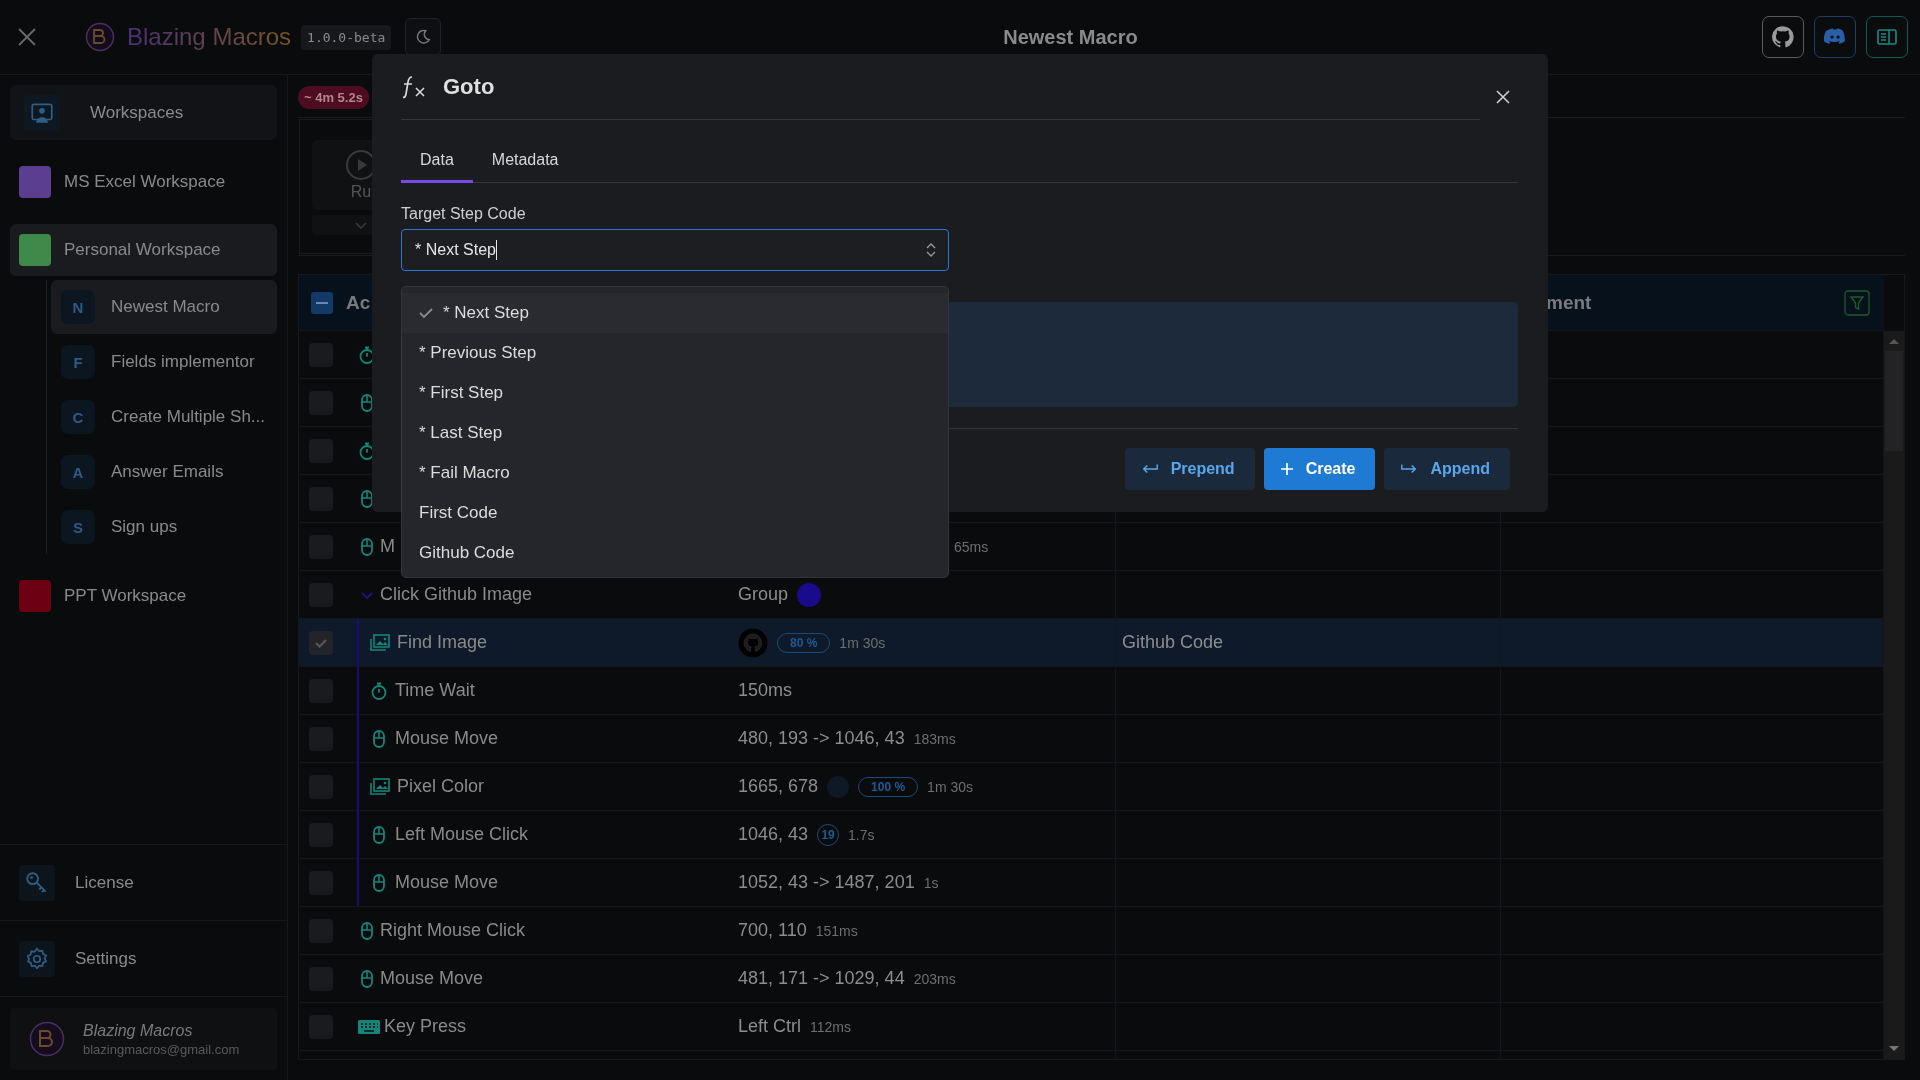  What do you see at coordinates (1894, 1049) in the screenshot?
I see `scroll-down-icon` at bounding box center [1894, 1049].